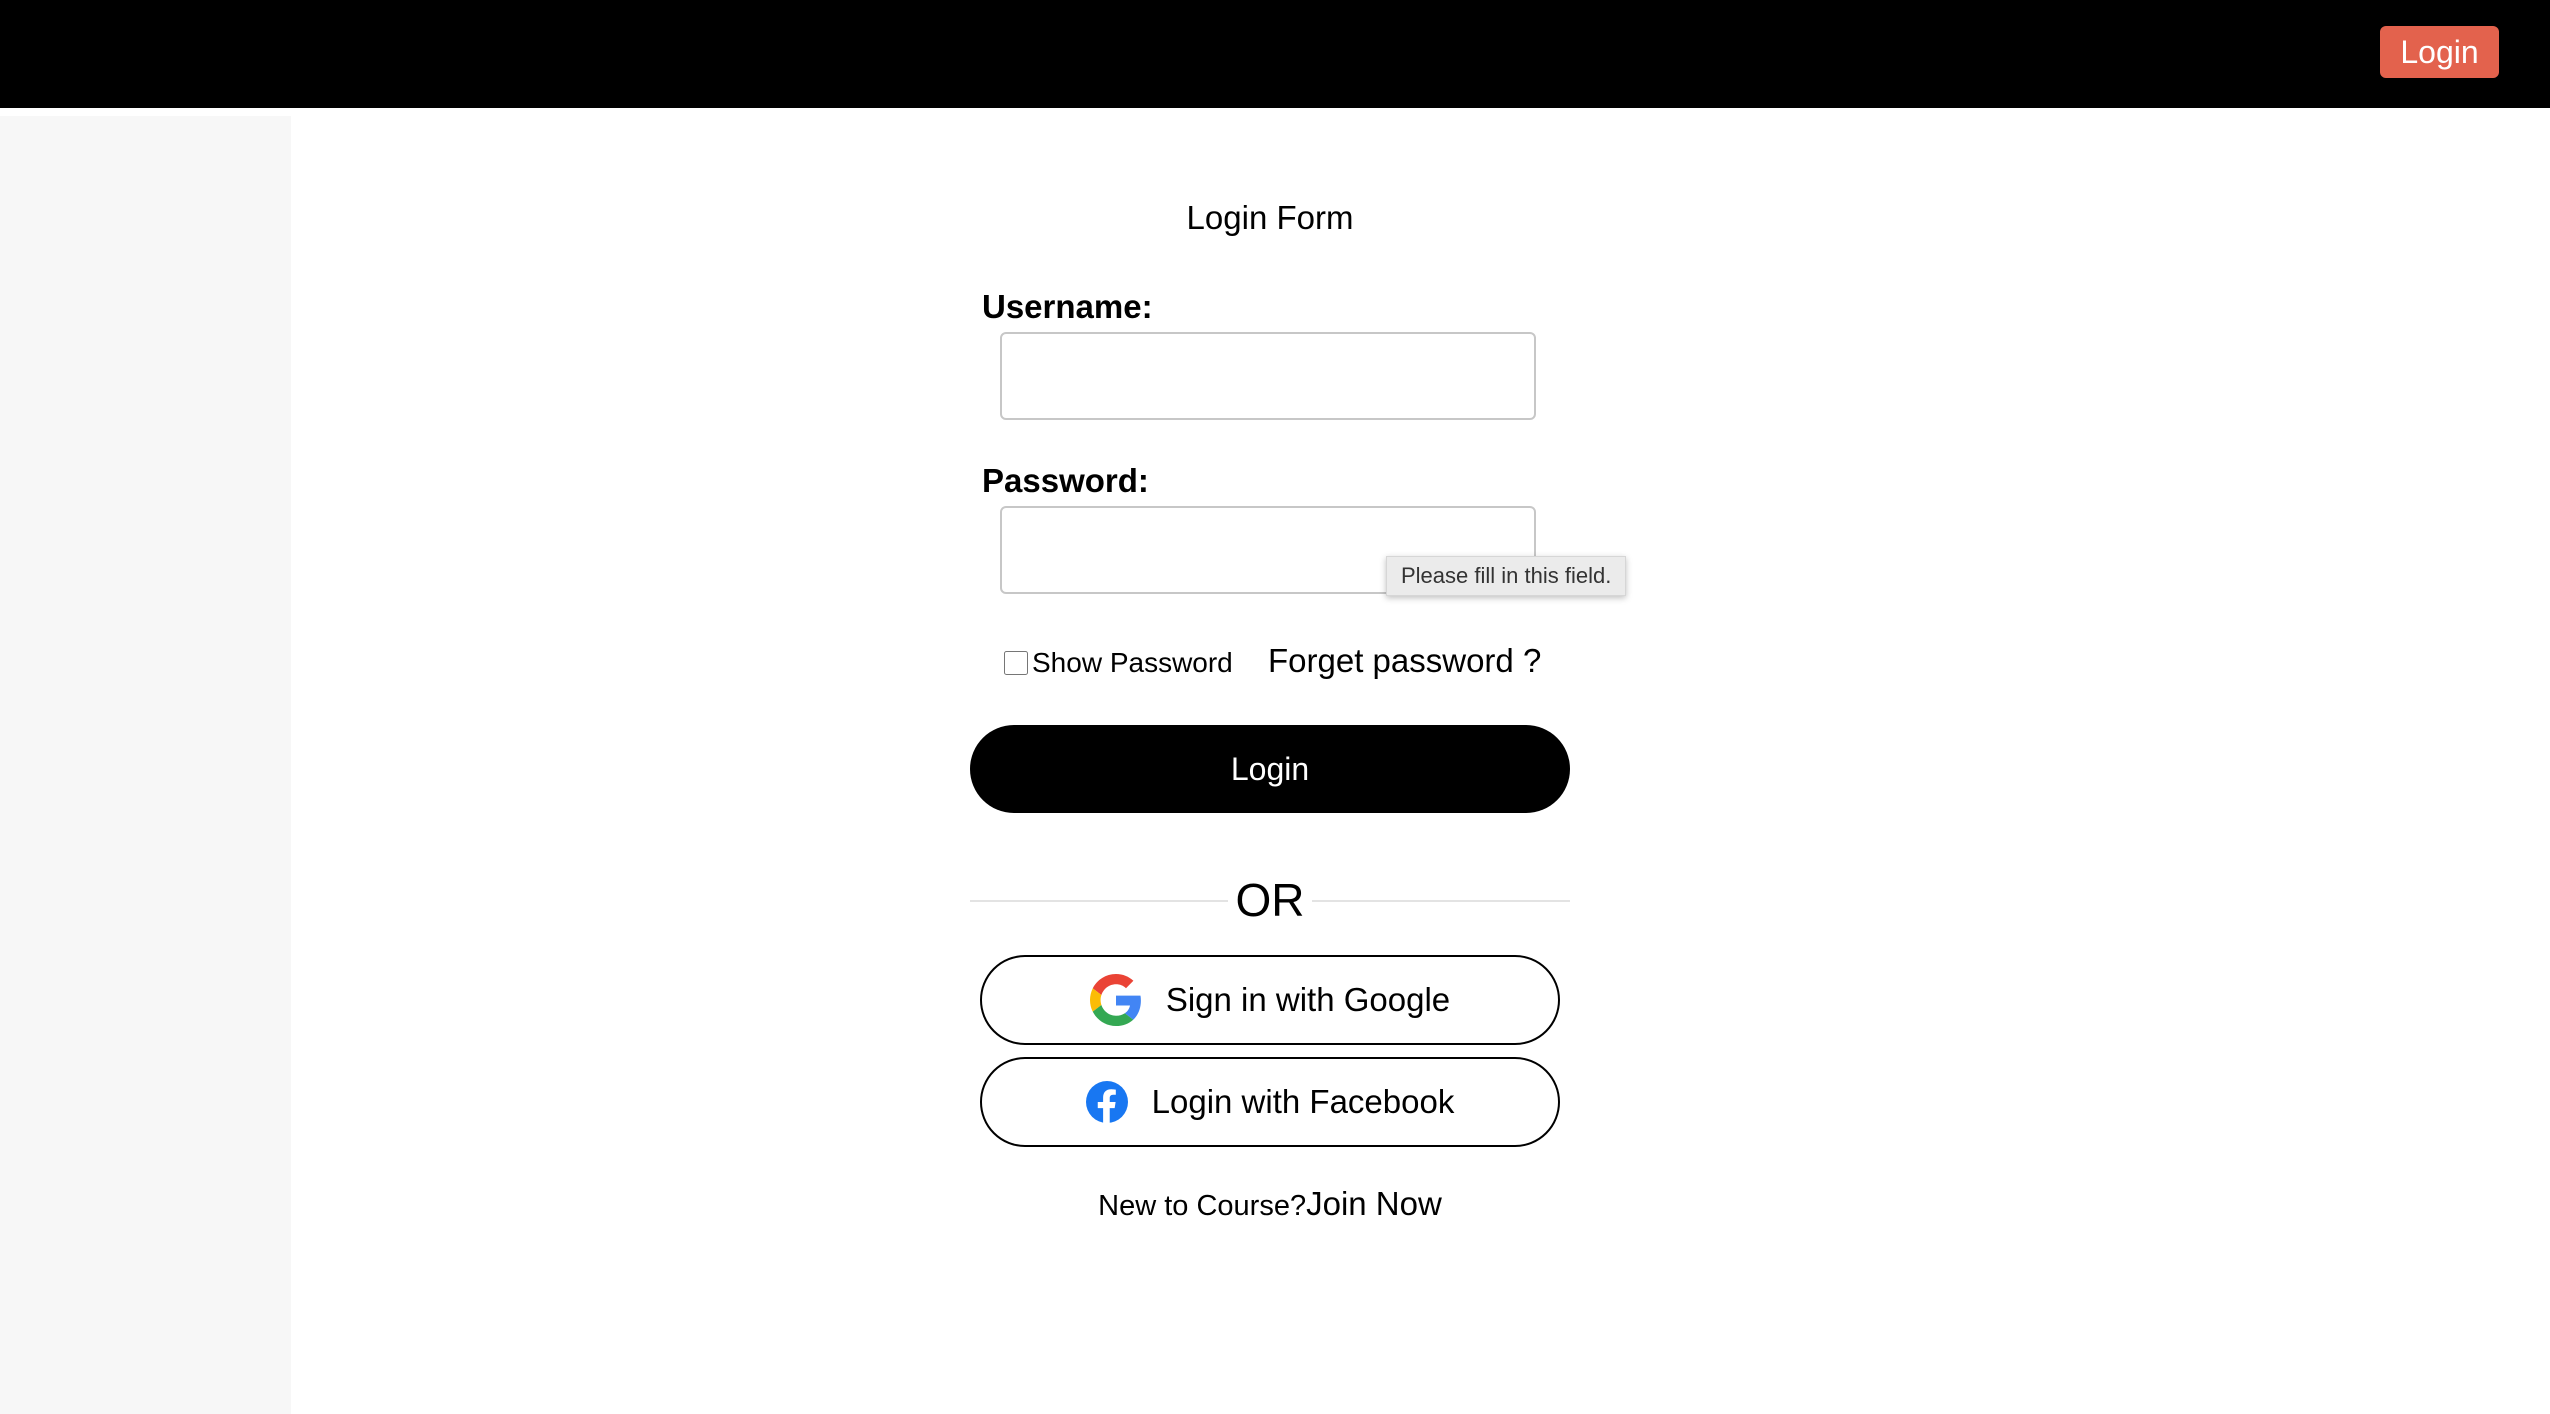 Image resolution: width=2550 pixels, height=1414 pixels. I want to click on header-login-button: Login, so click(2439, 52).